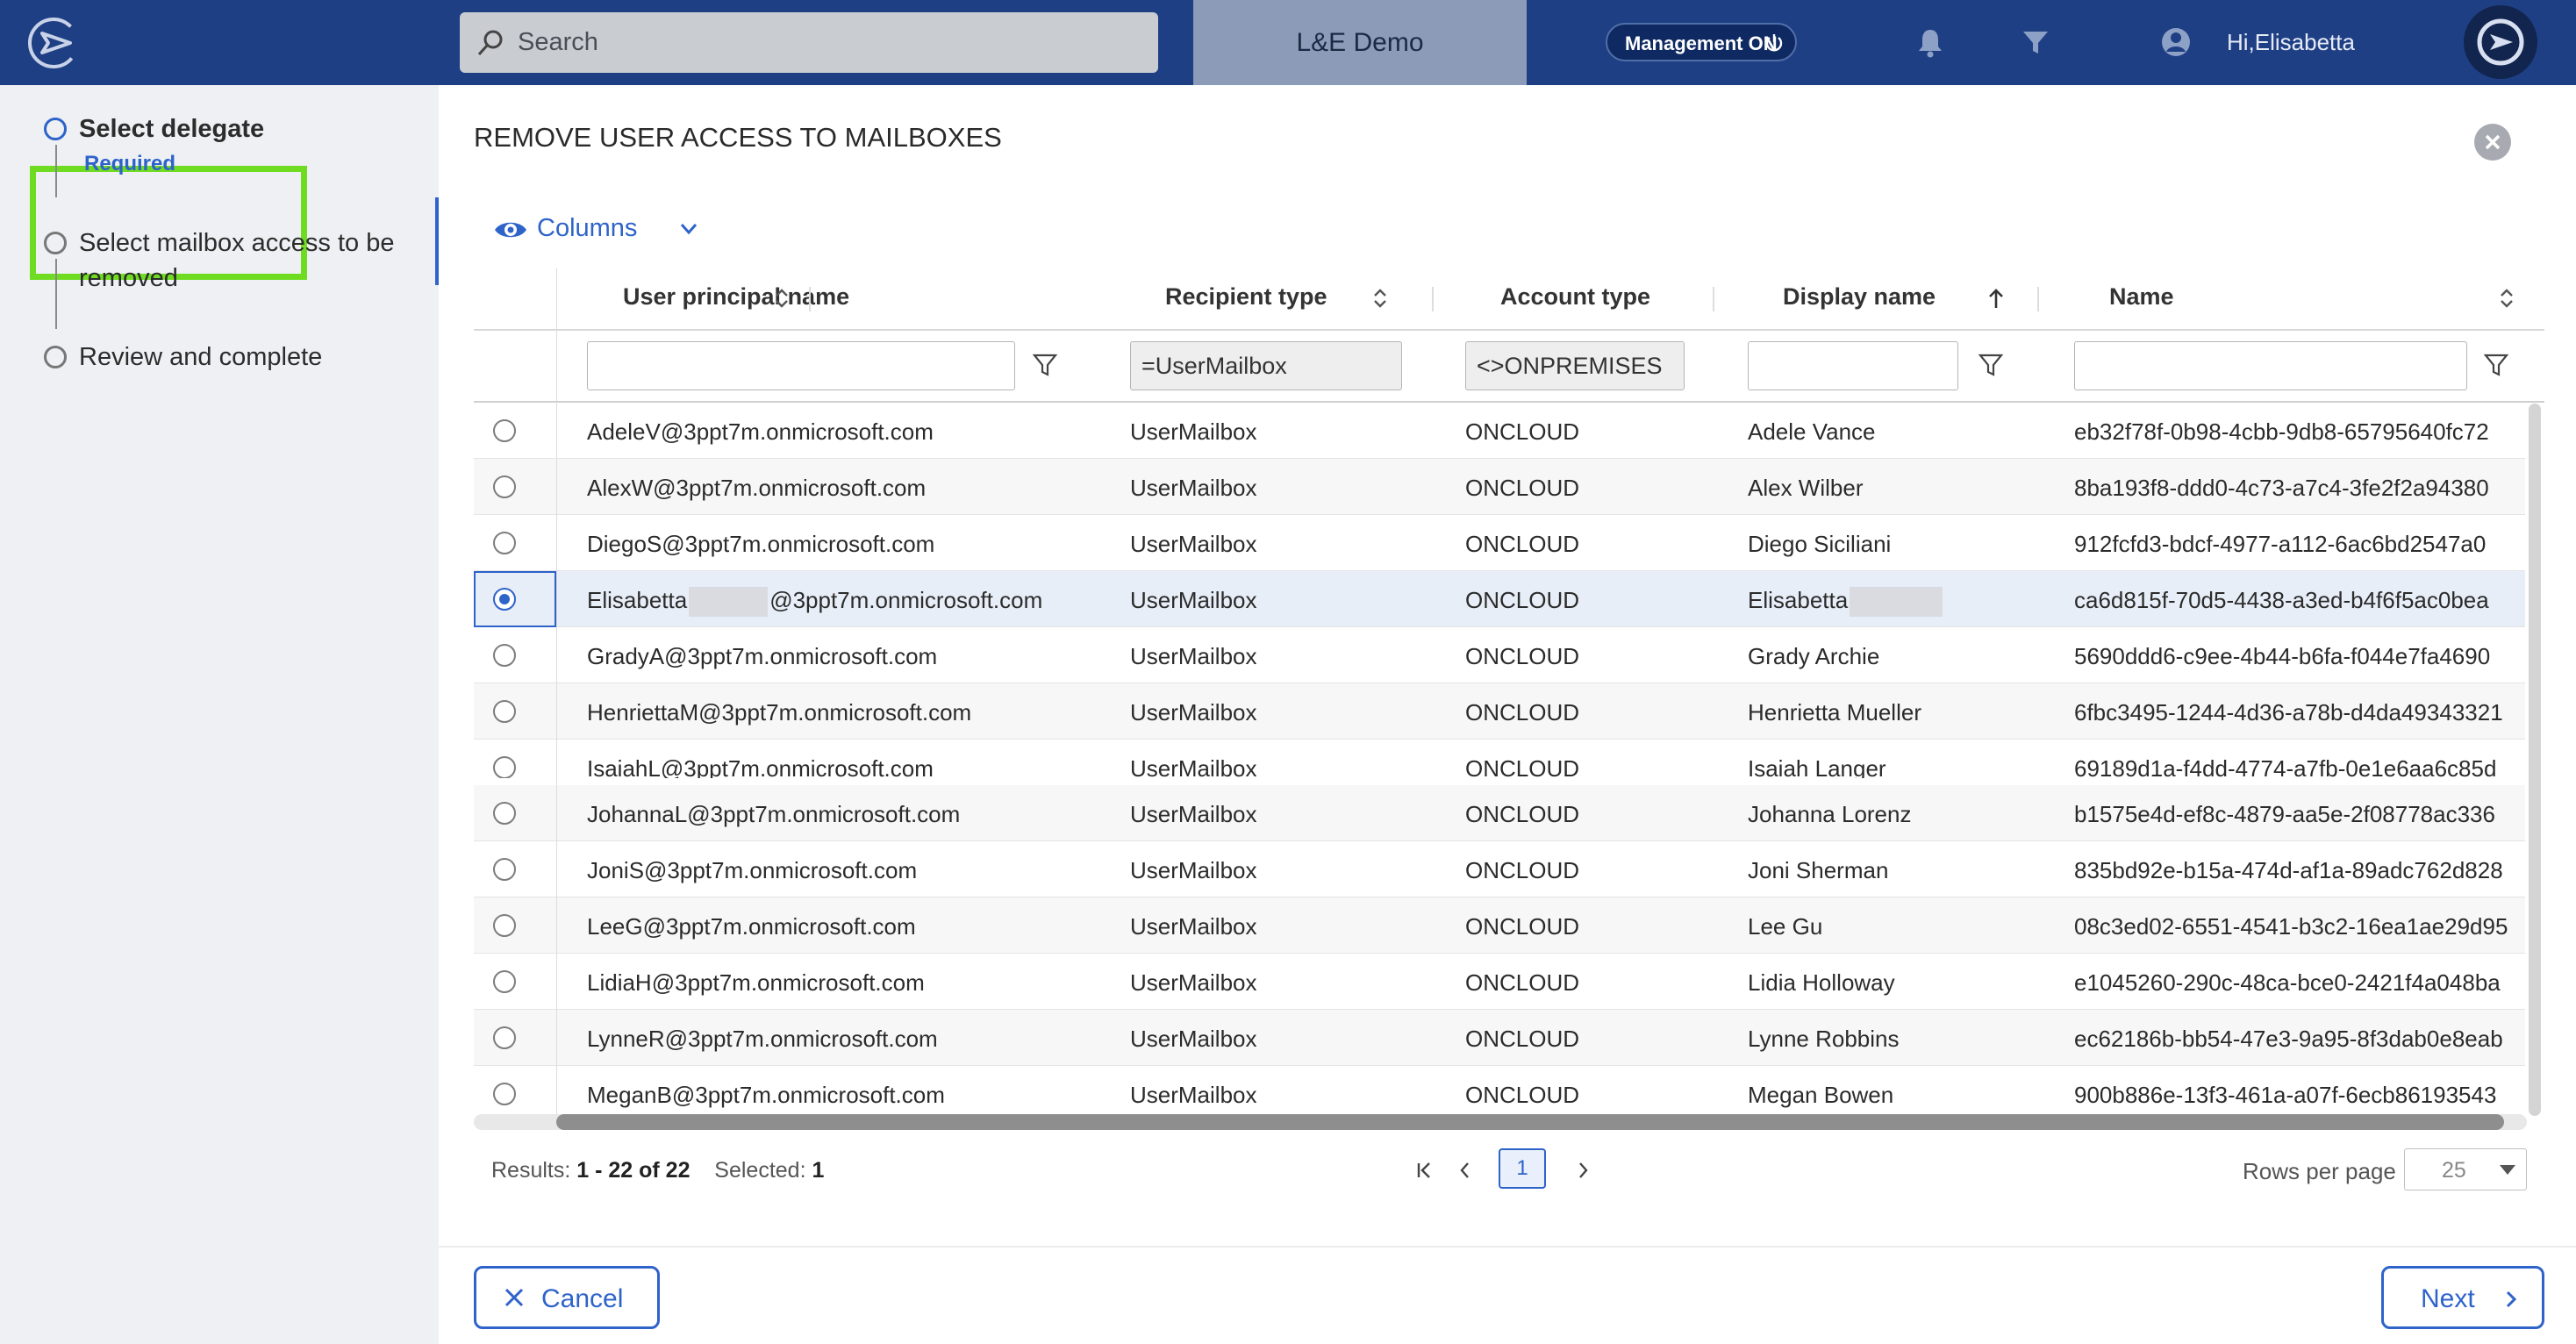 The width and height of the screenshot is (2576, 1344). Describe the element at coordinates (633, 1170) in the screenshot. I see `results-range: 1 - 22 of 22` at that location.